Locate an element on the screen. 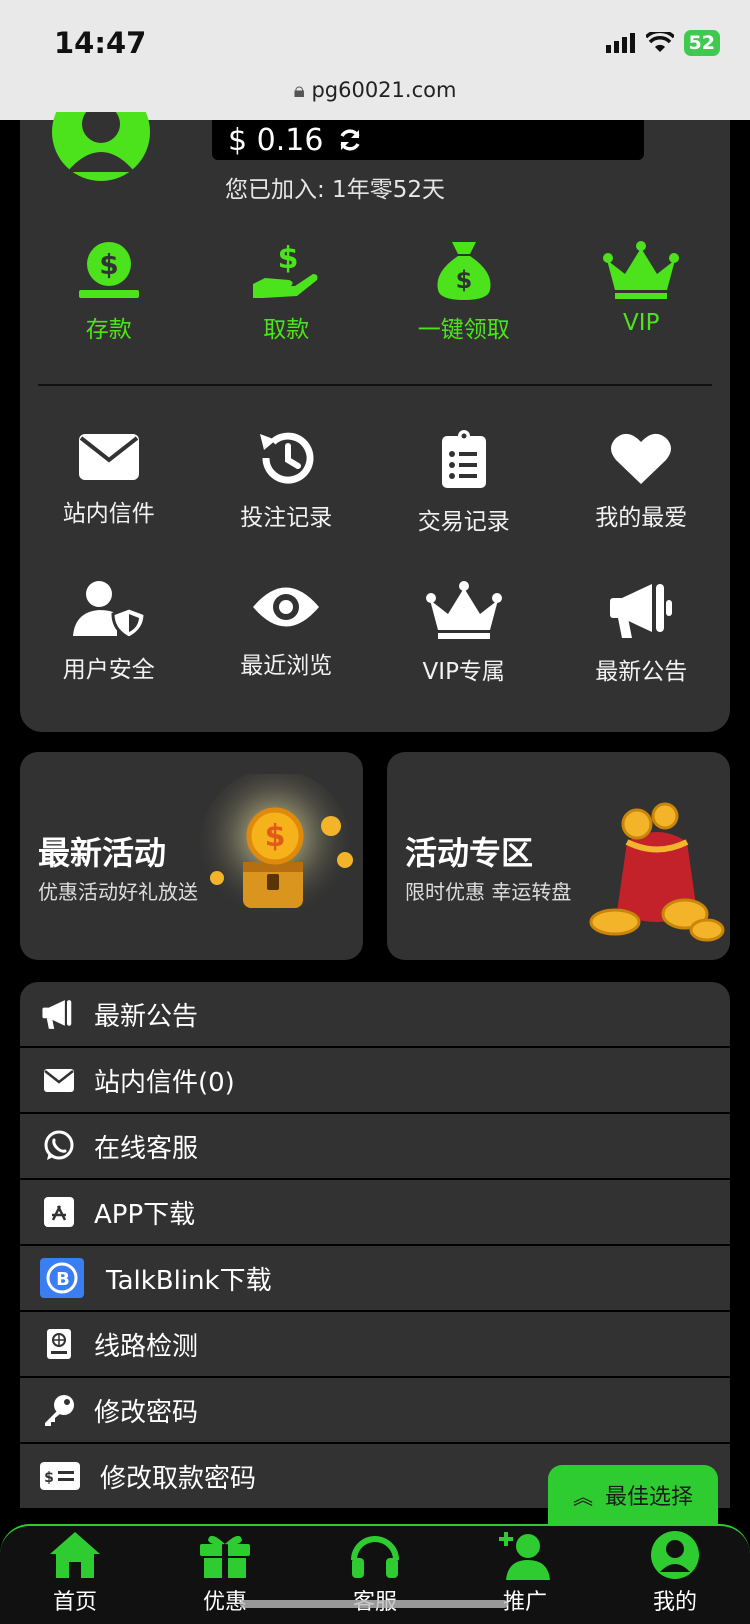 The width and height of the screenshot is (750, 1624). nav-promotions: 优惠 is located at coordinates (225, 1575).